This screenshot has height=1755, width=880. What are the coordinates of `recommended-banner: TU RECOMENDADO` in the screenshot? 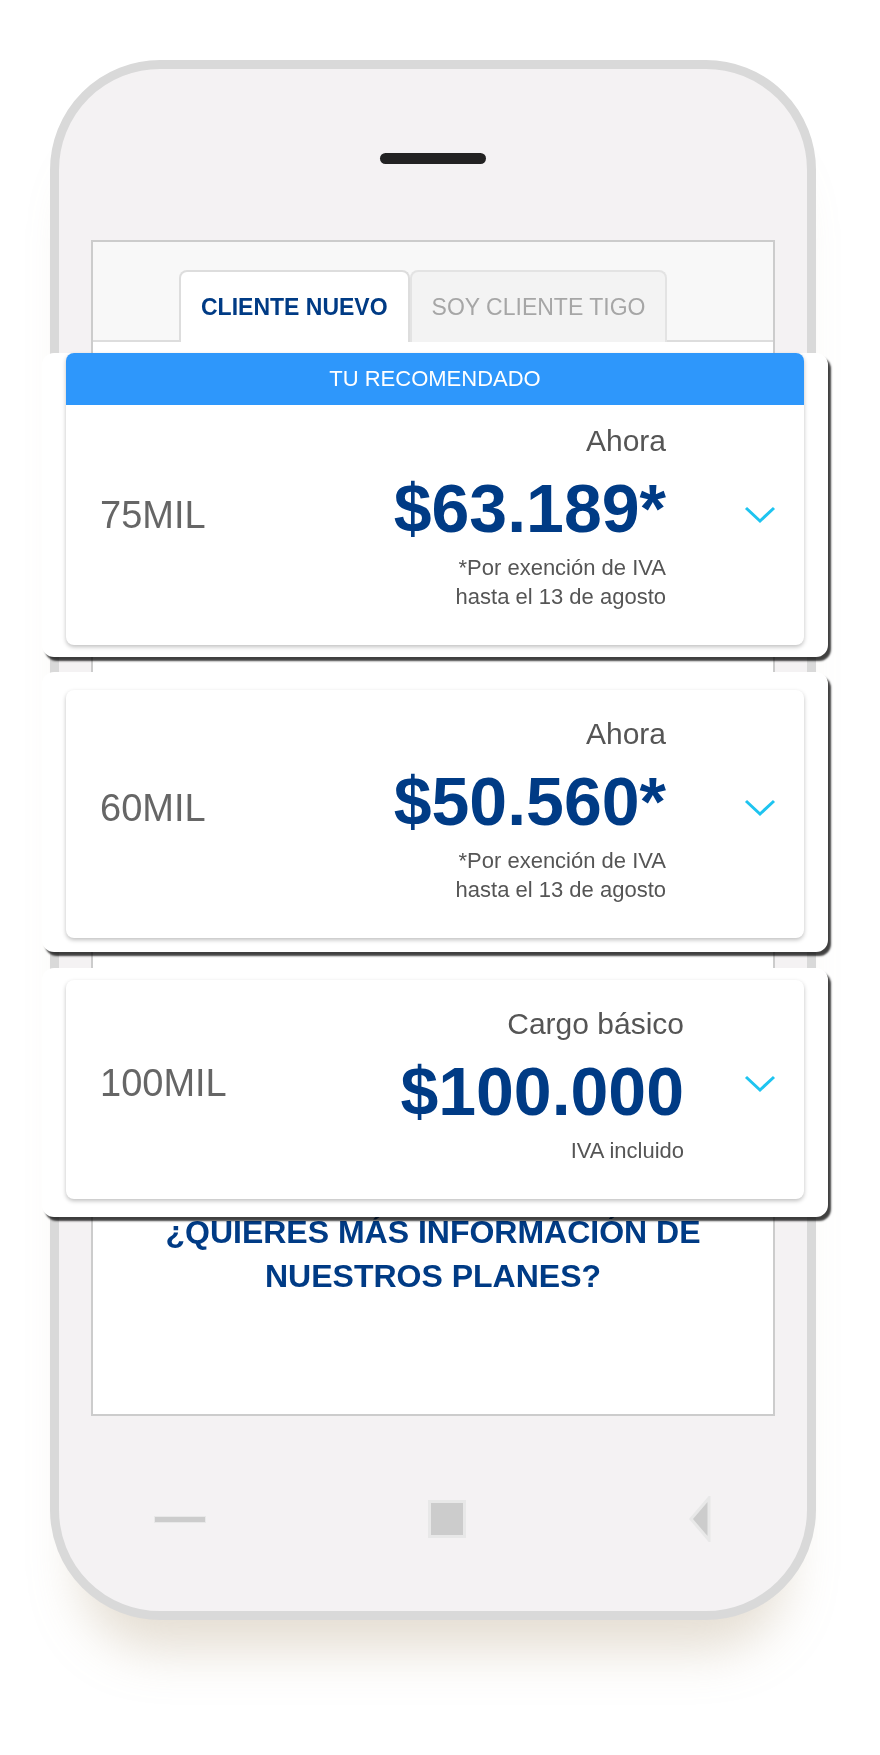 It's located at (435, 379).